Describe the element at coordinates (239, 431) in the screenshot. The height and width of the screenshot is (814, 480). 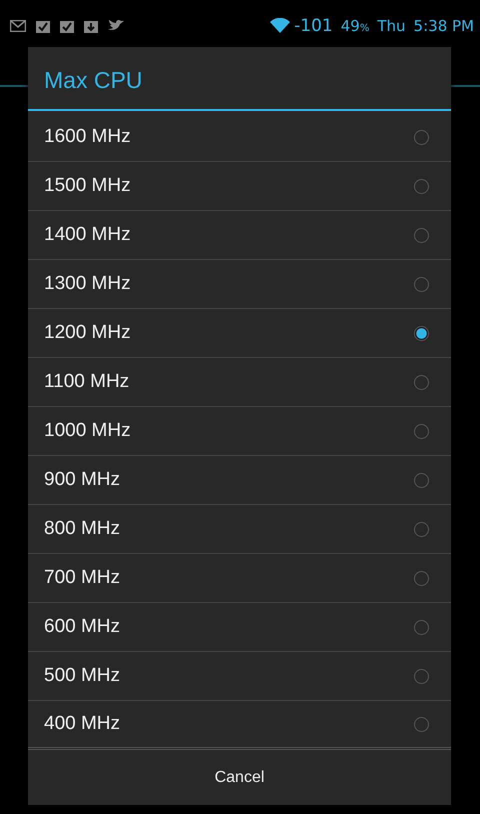
I see `option-row: 1000 MHz` at that location.